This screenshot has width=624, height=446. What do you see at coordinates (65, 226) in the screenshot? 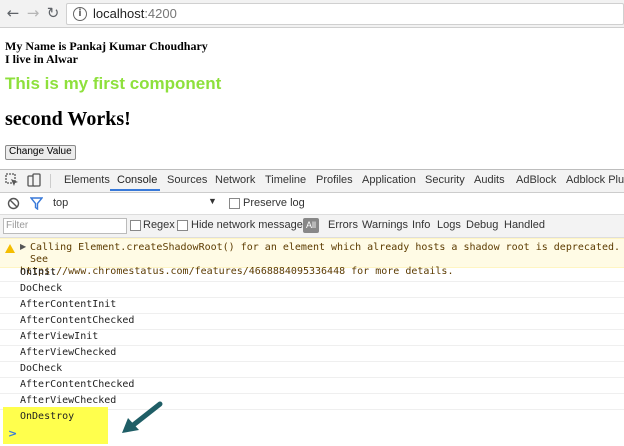
I see `filter-input: Filter` at bounding box center [65, 226].